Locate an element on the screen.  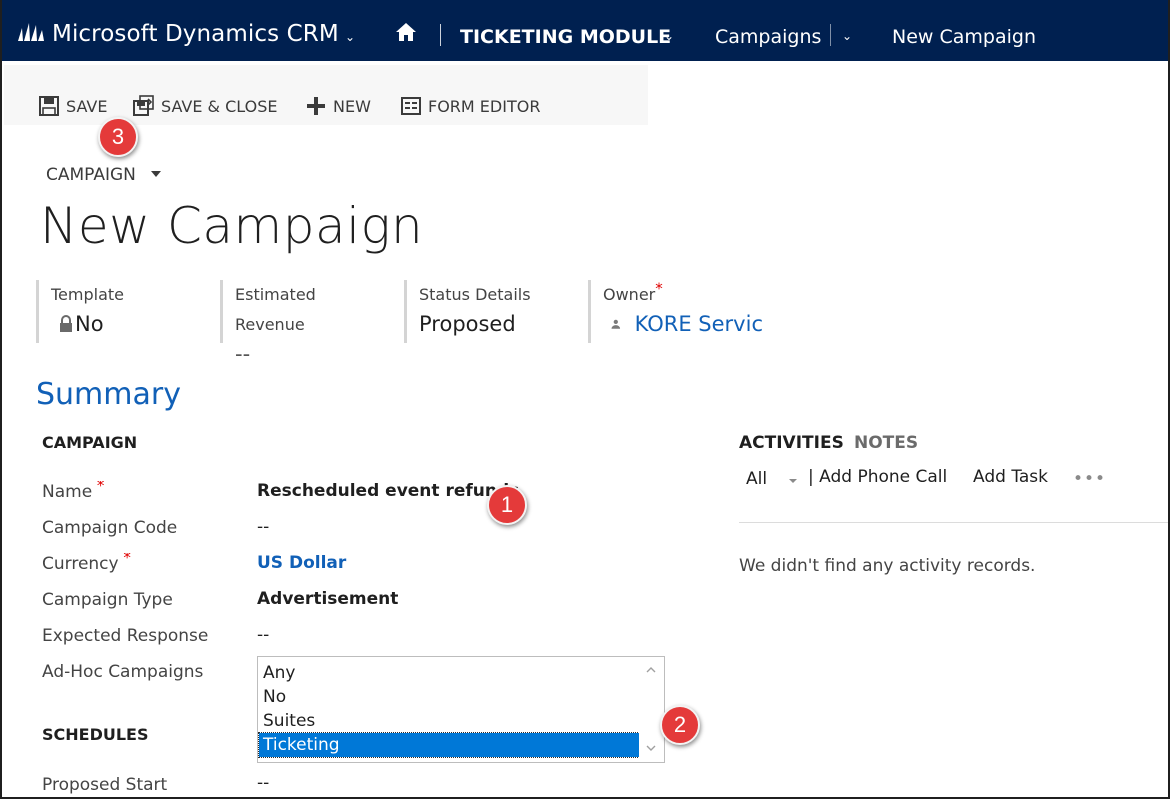
name-field-value: Rescheduled event refunds is located at coordinates (388, 491).